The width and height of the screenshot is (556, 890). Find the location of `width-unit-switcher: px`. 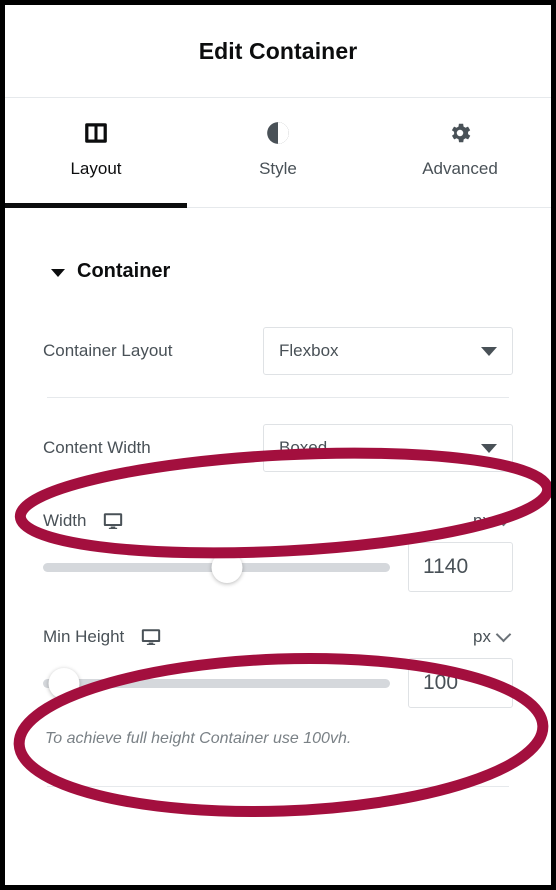

width-unit-switcher: px is located at coordinates (493, 520).